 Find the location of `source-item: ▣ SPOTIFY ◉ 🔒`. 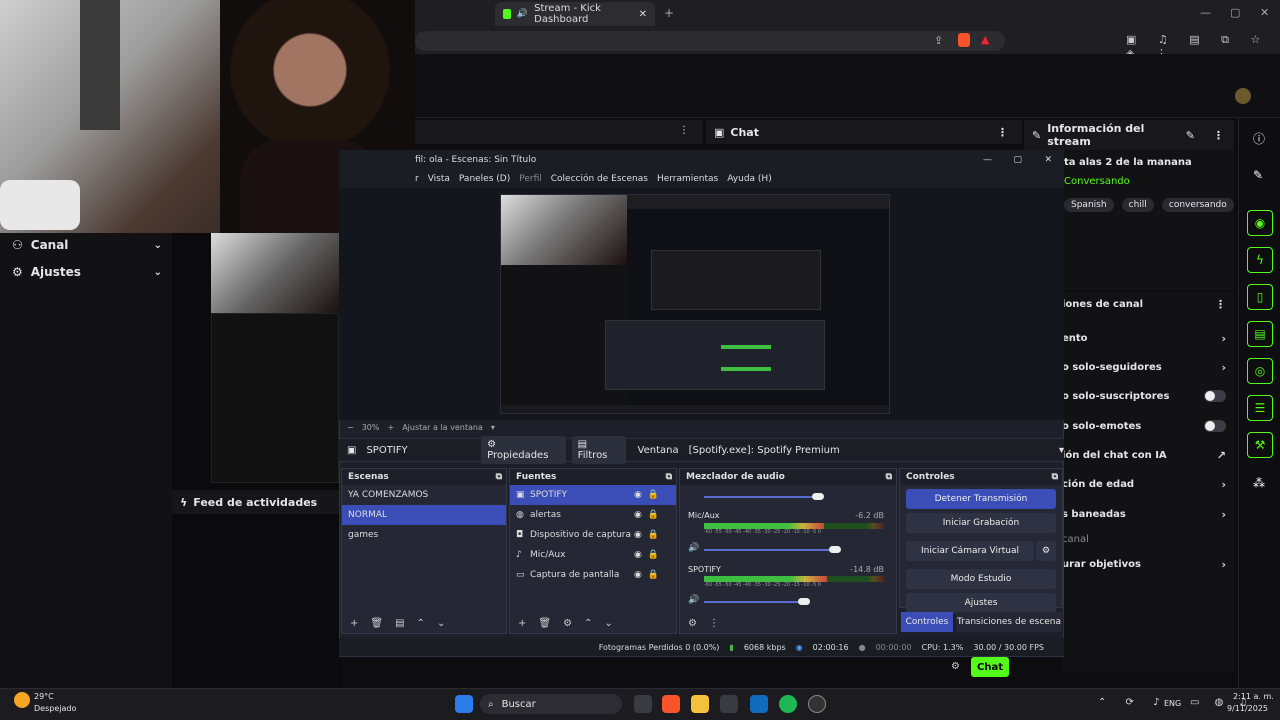

source-item: ▣ SPOTIFY ◉ 🔒 is located at coordinates (593, 495).